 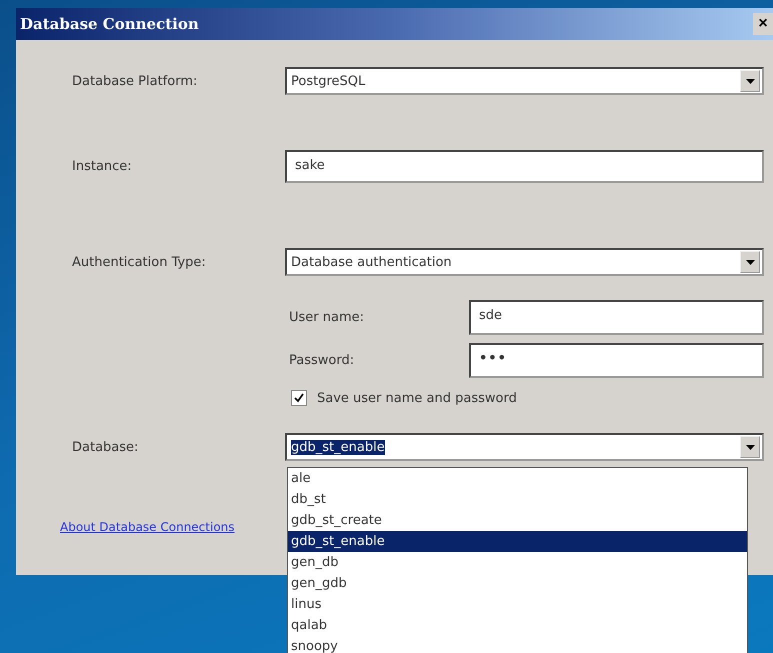 What do you see at coordinates (517, 583) in the screenshot?
I see `dropdown-option: gen_gdb` at bounding box center [517, 583].